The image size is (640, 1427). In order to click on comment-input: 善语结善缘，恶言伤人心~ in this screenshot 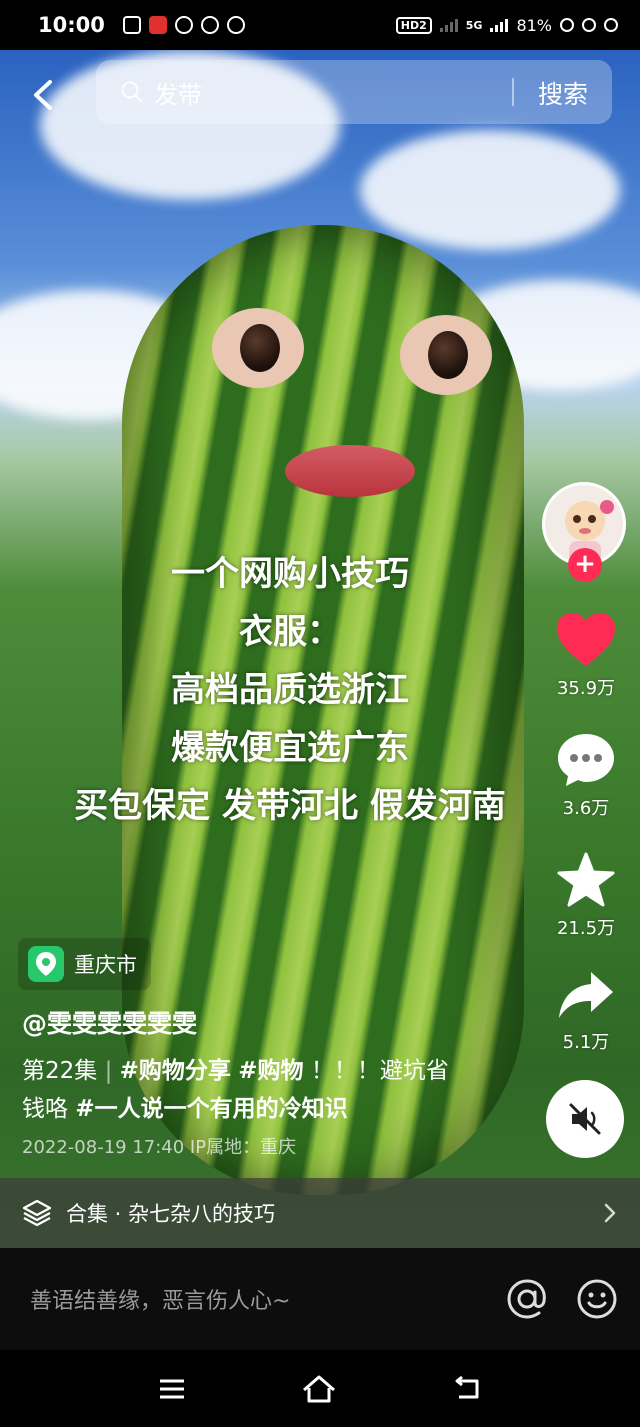, I will do `click(160, 1299)`.